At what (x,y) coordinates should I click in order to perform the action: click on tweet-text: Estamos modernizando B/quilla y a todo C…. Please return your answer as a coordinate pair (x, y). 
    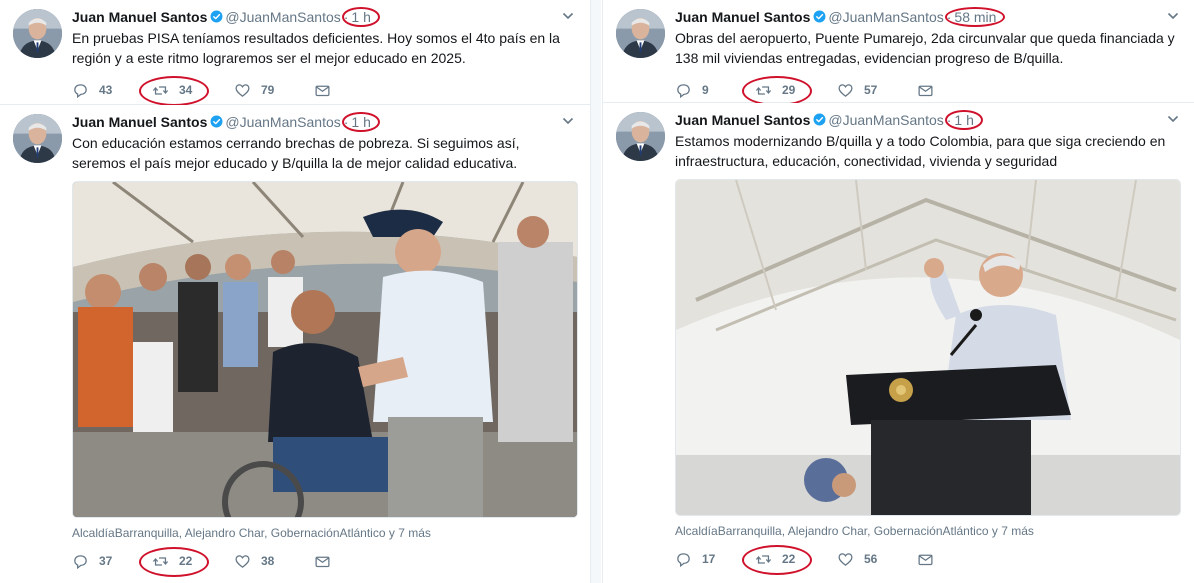
    Looking at the image, I should click on (920, 151).